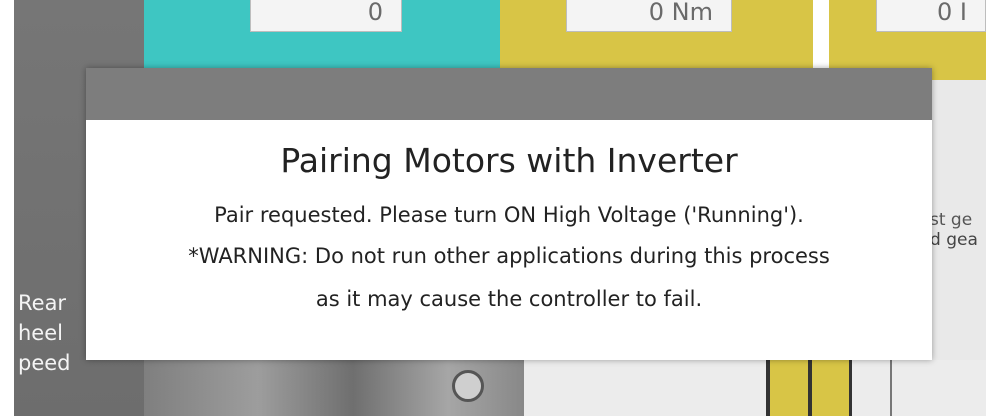 Image resolution: width=986 pixels, height=416 pixels. What do you see at coordinates (334, 388) in the screenshot?
I see `motor-diagram-image` at bounding box center [334, 388].